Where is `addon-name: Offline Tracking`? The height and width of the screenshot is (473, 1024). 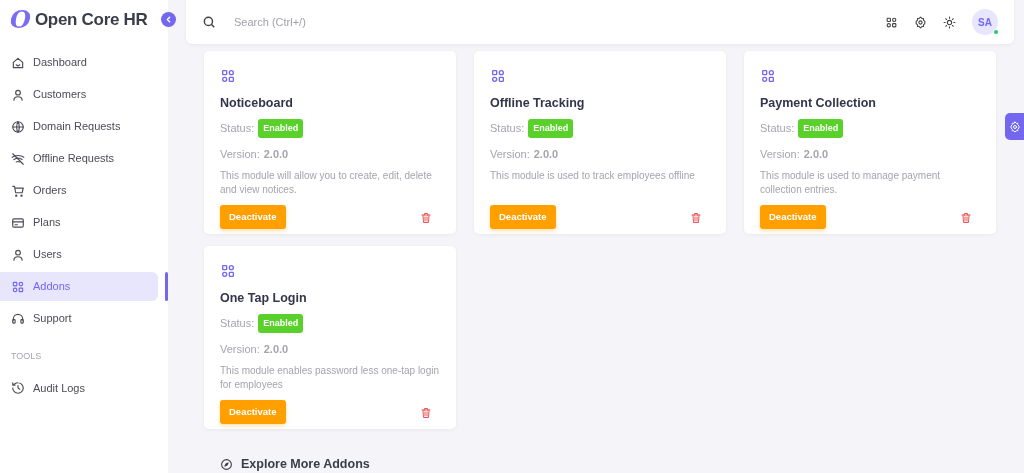 addon-name: Offline Tracking is located at coordinates (538, 104).